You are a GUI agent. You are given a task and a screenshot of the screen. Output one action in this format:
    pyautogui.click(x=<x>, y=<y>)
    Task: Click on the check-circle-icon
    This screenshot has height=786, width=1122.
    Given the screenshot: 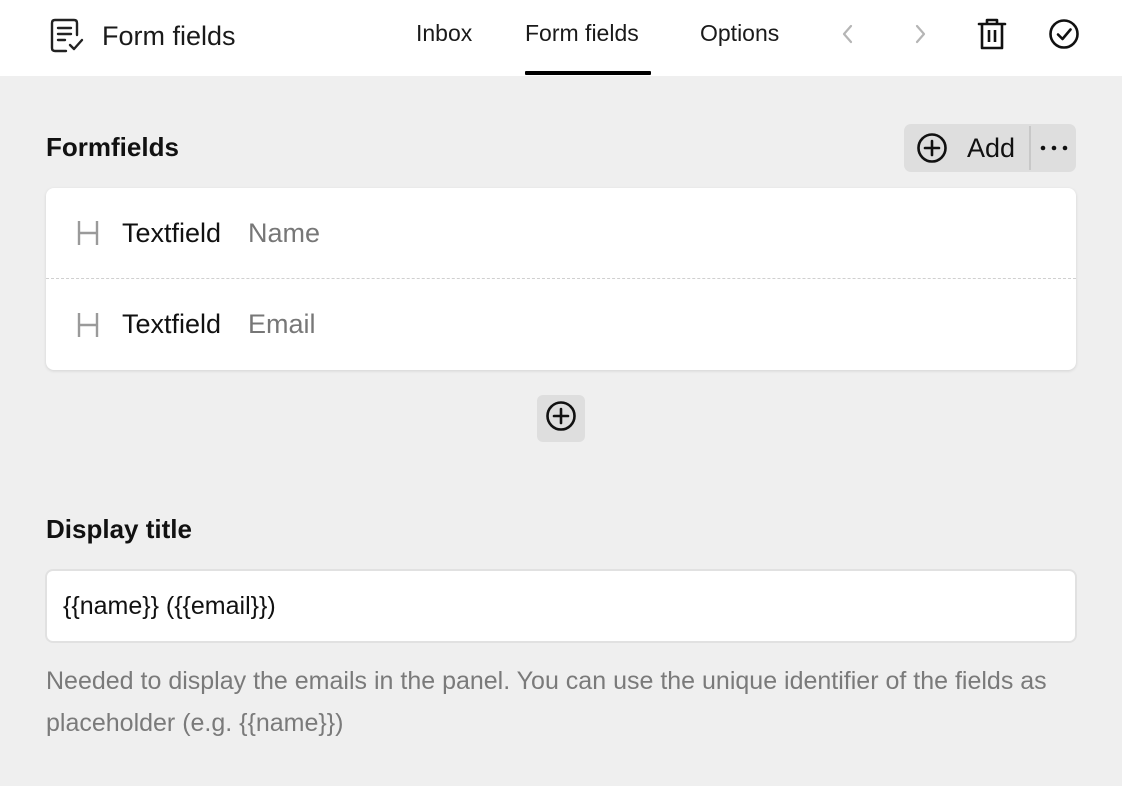 What is the action you would take?
    pyautogui.click(x=1064, y=36)
    